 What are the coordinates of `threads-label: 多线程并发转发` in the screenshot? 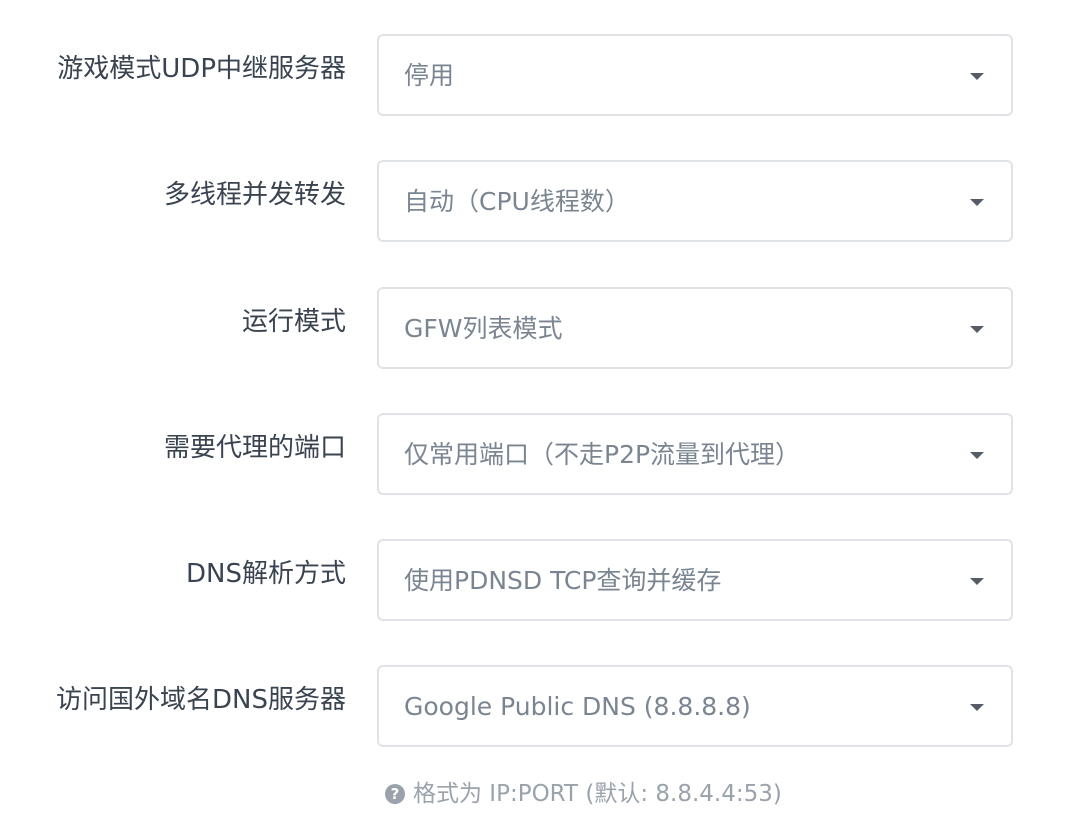 It's located at (254, 195).